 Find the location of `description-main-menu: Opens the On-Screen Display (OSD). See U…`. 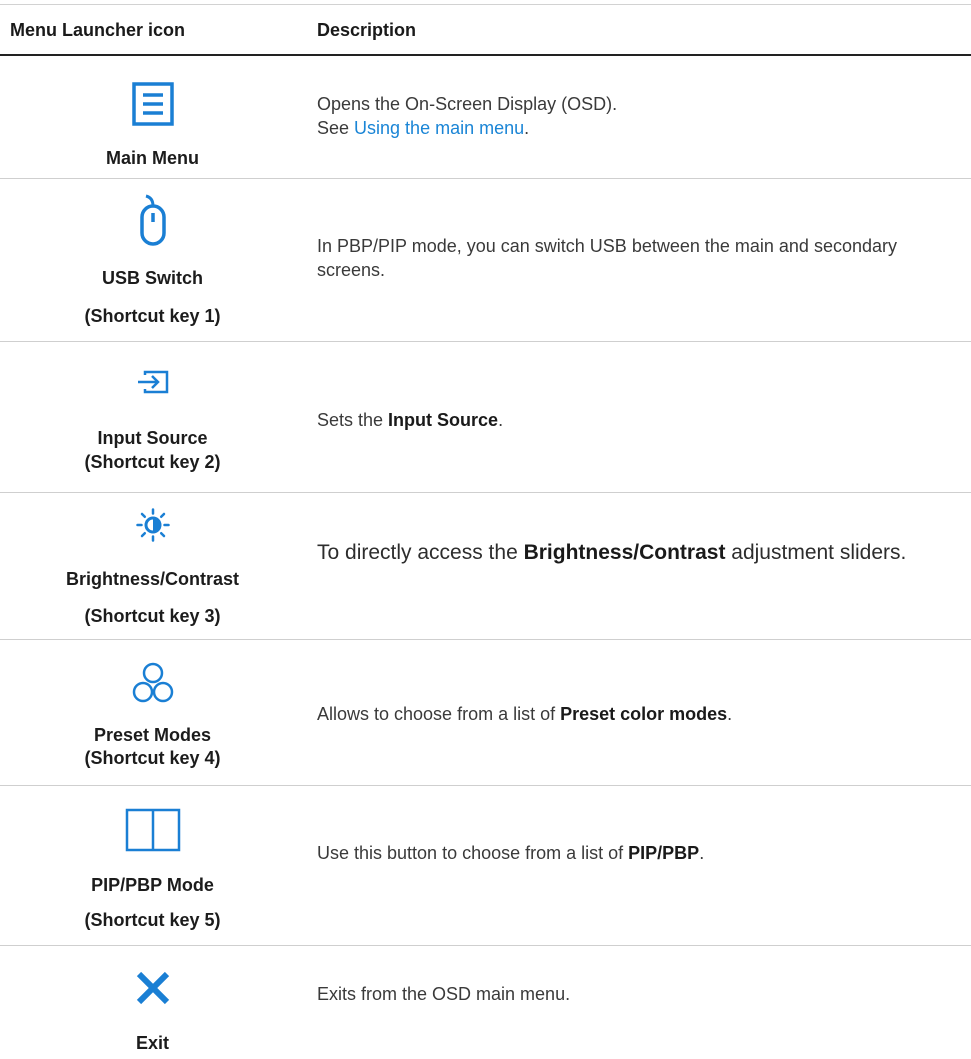

description-main-menu: Opens the On-Screen Display (OSD). See U… is located at coordinates (467, 116).